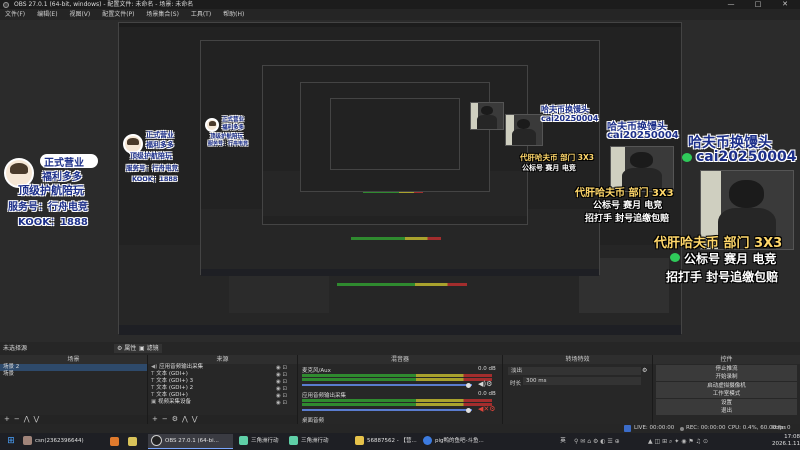  I want to click on filters-label: 滤镜, so click(152, 348).